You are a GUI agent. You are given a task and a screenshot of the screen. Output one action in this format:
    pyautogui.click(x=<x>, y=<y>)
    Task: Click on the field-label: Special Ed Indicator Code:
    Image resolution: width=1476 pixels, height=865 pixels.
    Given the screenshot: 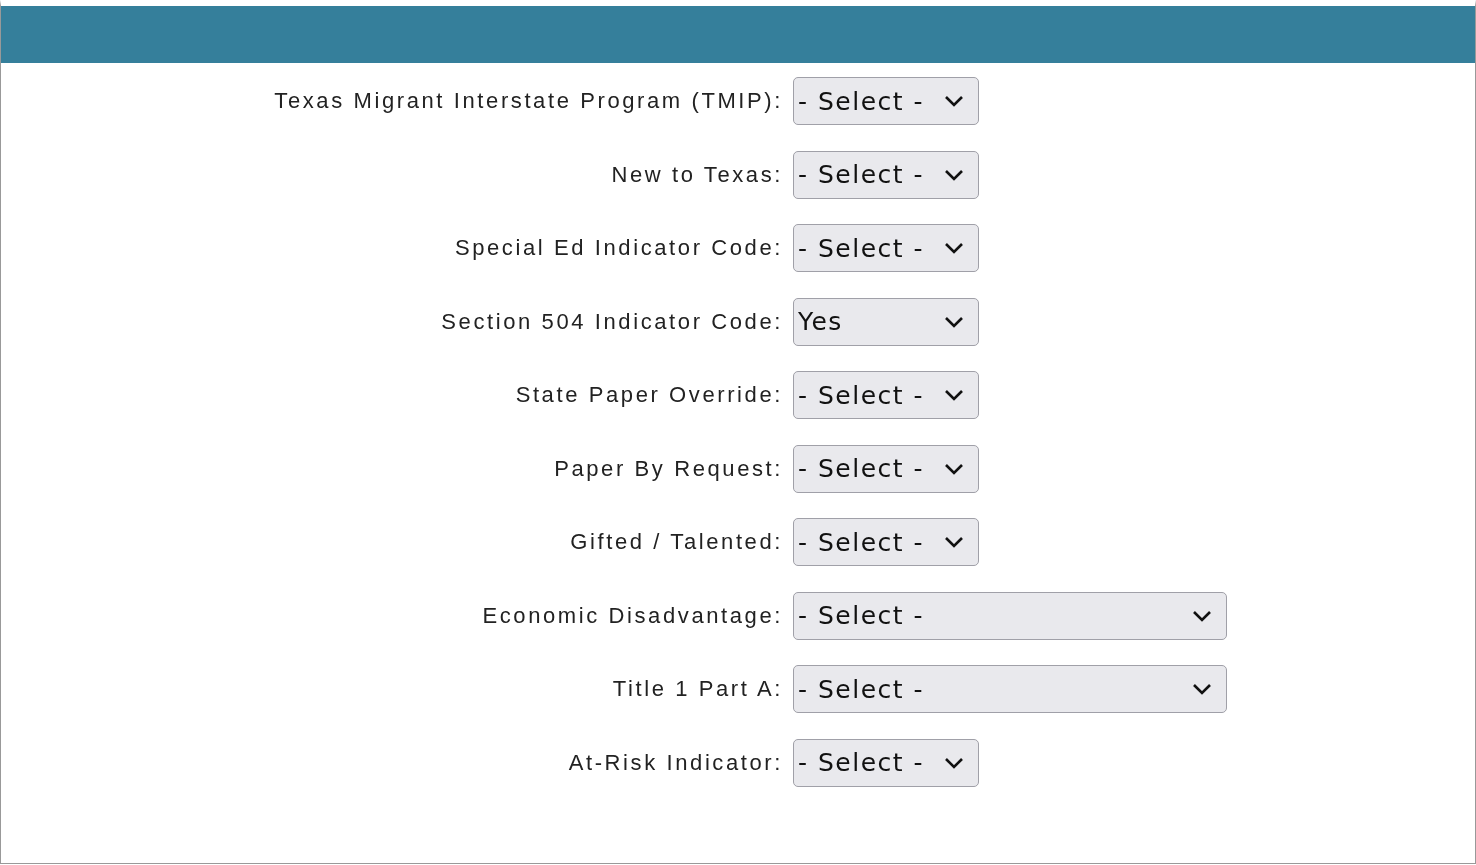 What is the action you would take?
    pyautogui.click(x=618, y=248)
    